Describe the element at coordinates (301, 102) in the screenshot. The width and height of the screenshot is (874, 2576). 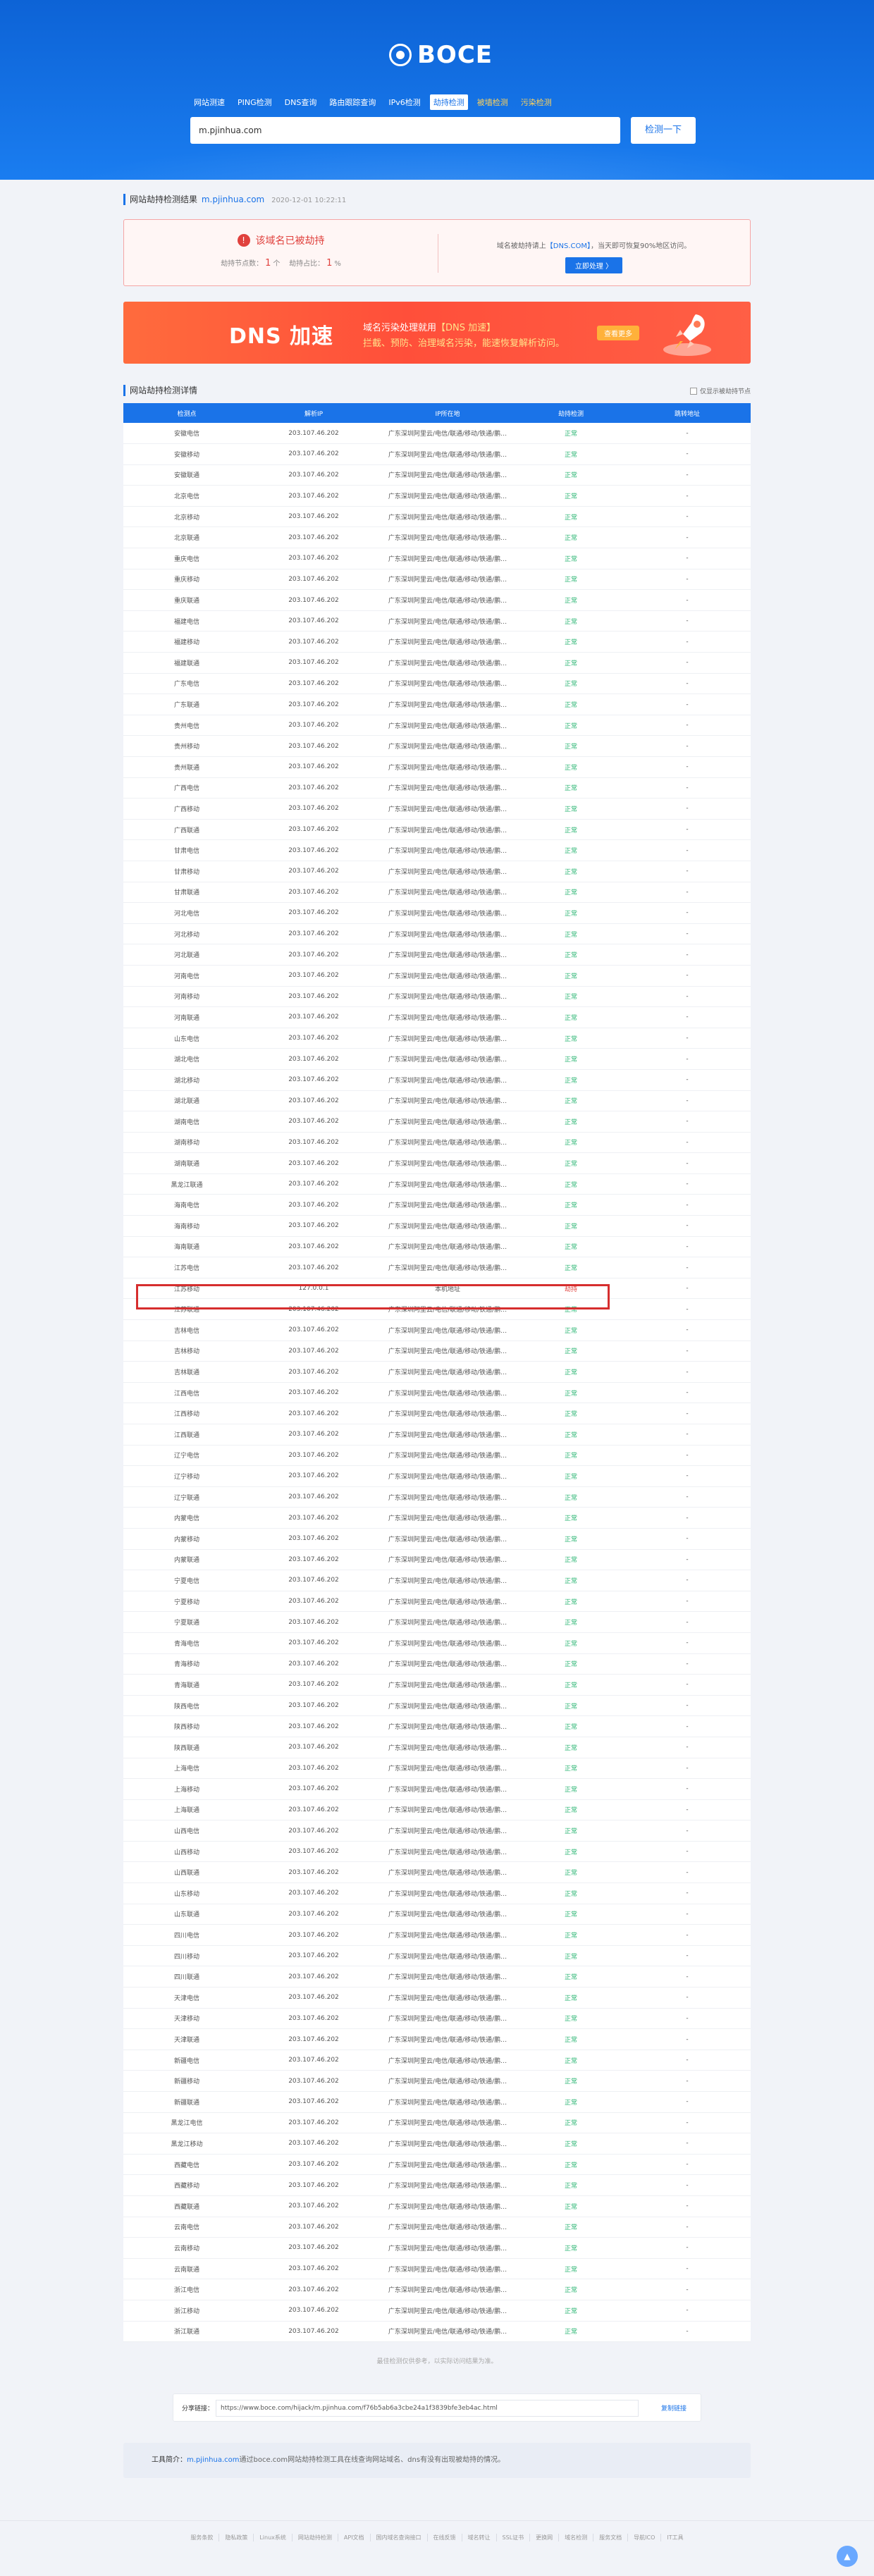
I see `nav-item: DNS查询` at that location.